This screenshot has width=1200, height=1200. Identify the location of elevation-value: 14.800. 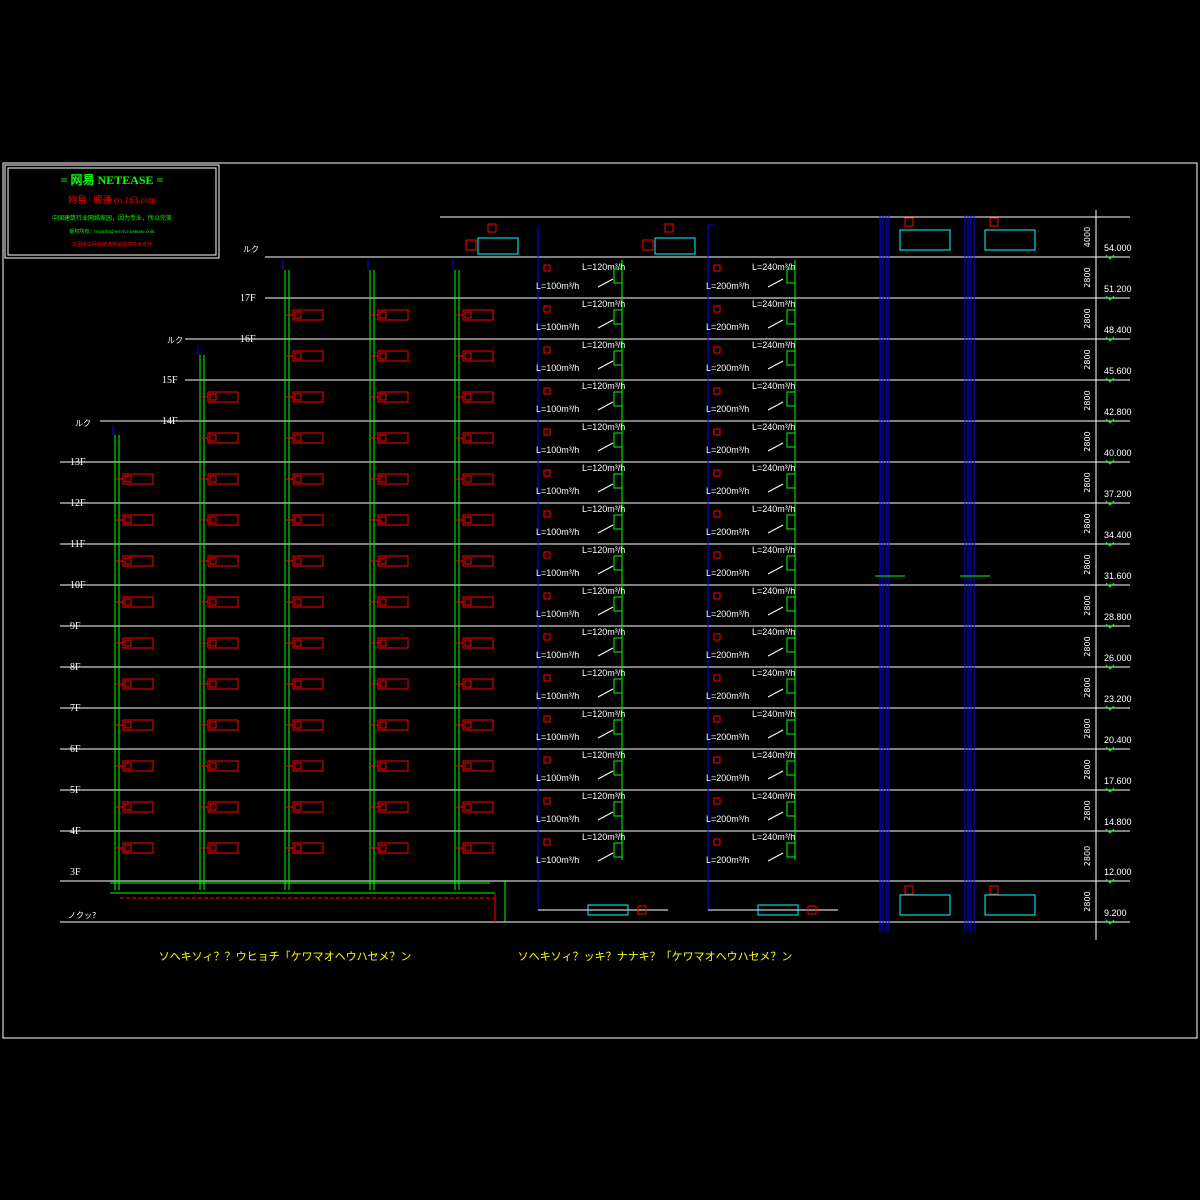
(1118, 822).